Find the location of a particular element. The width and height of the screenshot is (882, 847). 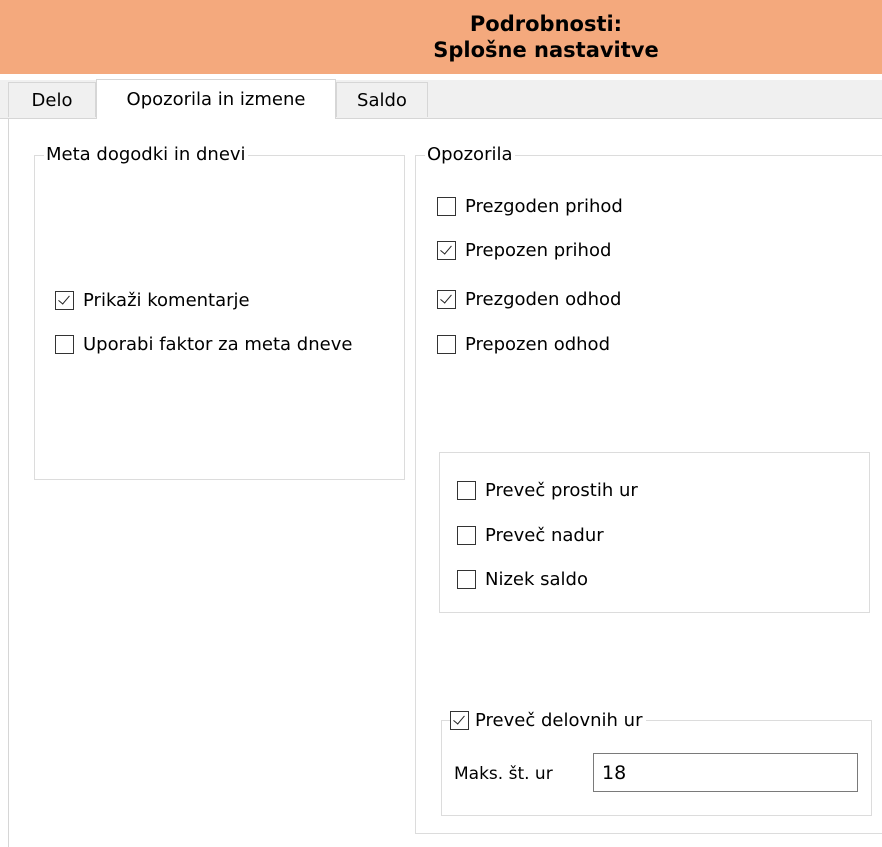

early-arrival-checkbox is located at coordinates (446, 206).